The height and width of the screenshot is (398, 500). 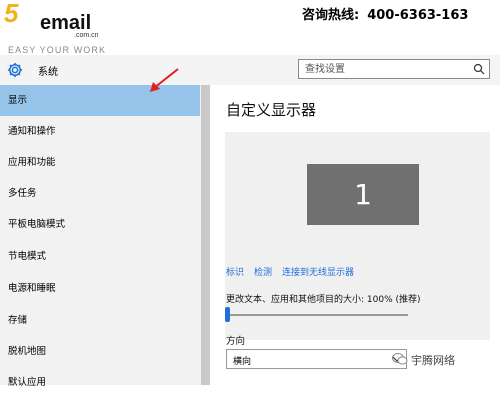 What do you see at coordinates (316, 359) in the screenshot?
I see `orientation-select: 横向` at bounding box center [316, 359].